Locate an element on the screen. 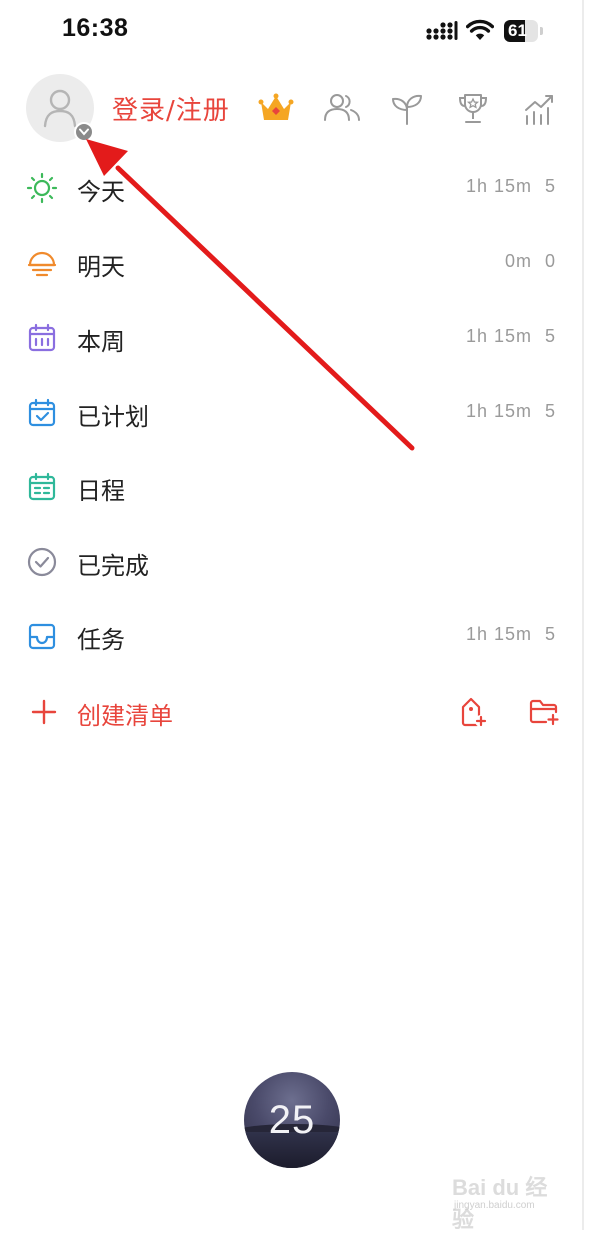 This screenshot has height=1234, width=590. timer-value: 25 is located at coordinates (292, 1120).